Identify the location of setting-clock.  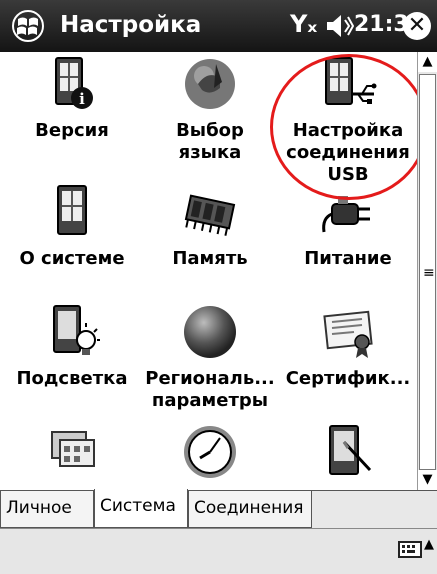
(210, 455).